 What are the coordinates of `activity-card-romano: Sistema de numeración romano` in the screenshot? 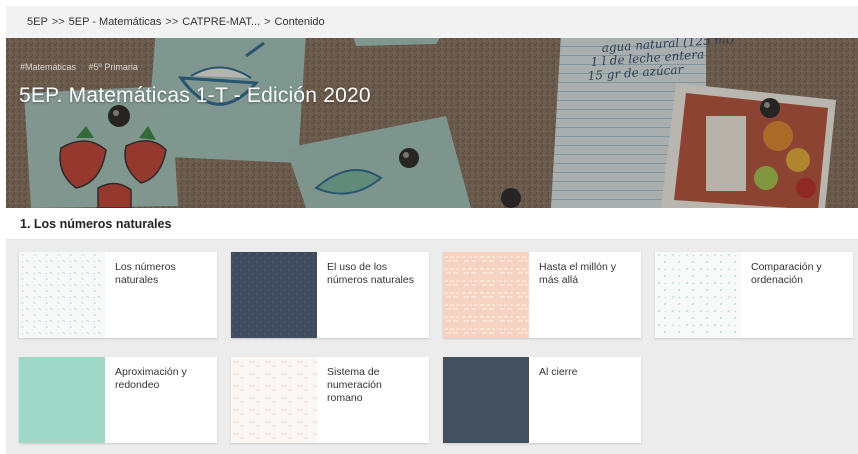 It's located at (330, 400).